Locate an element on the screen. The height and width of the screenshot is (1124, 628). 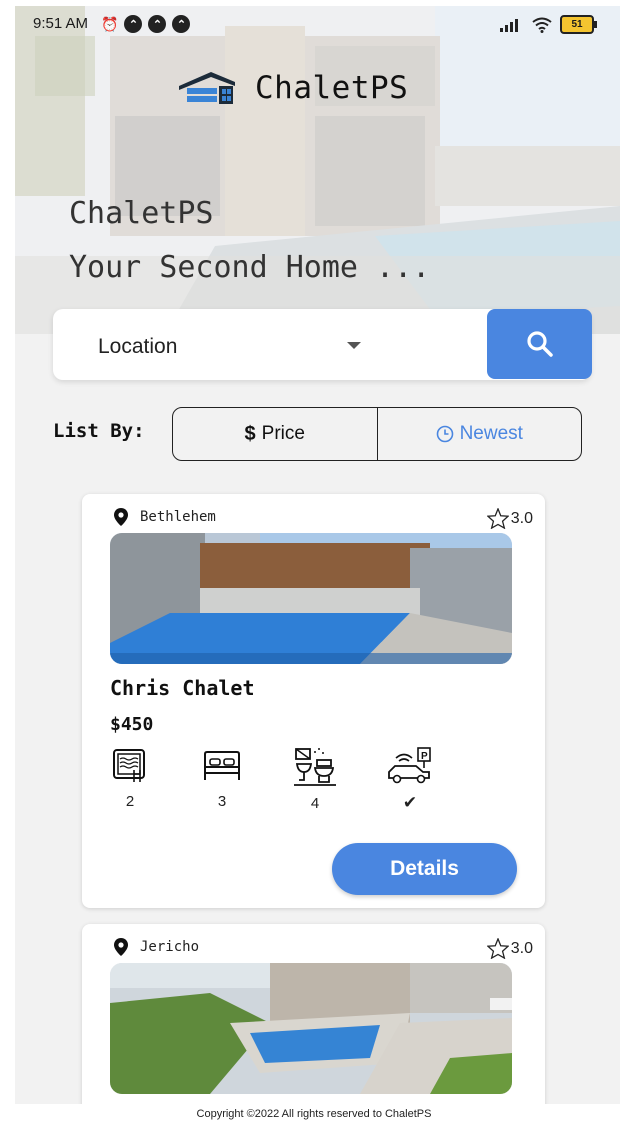
alarm-off-icon: ⏰ is located at coordinates (110, 23).